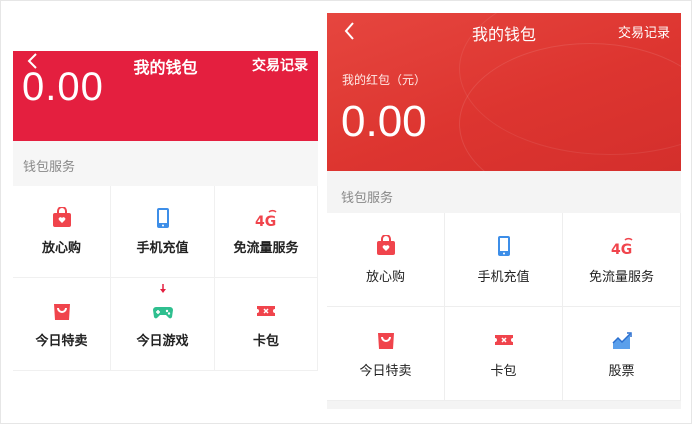 The height and width of the screenshot is (424, 692). I want to click on service-label: 今日游戏, so click(162, 341).